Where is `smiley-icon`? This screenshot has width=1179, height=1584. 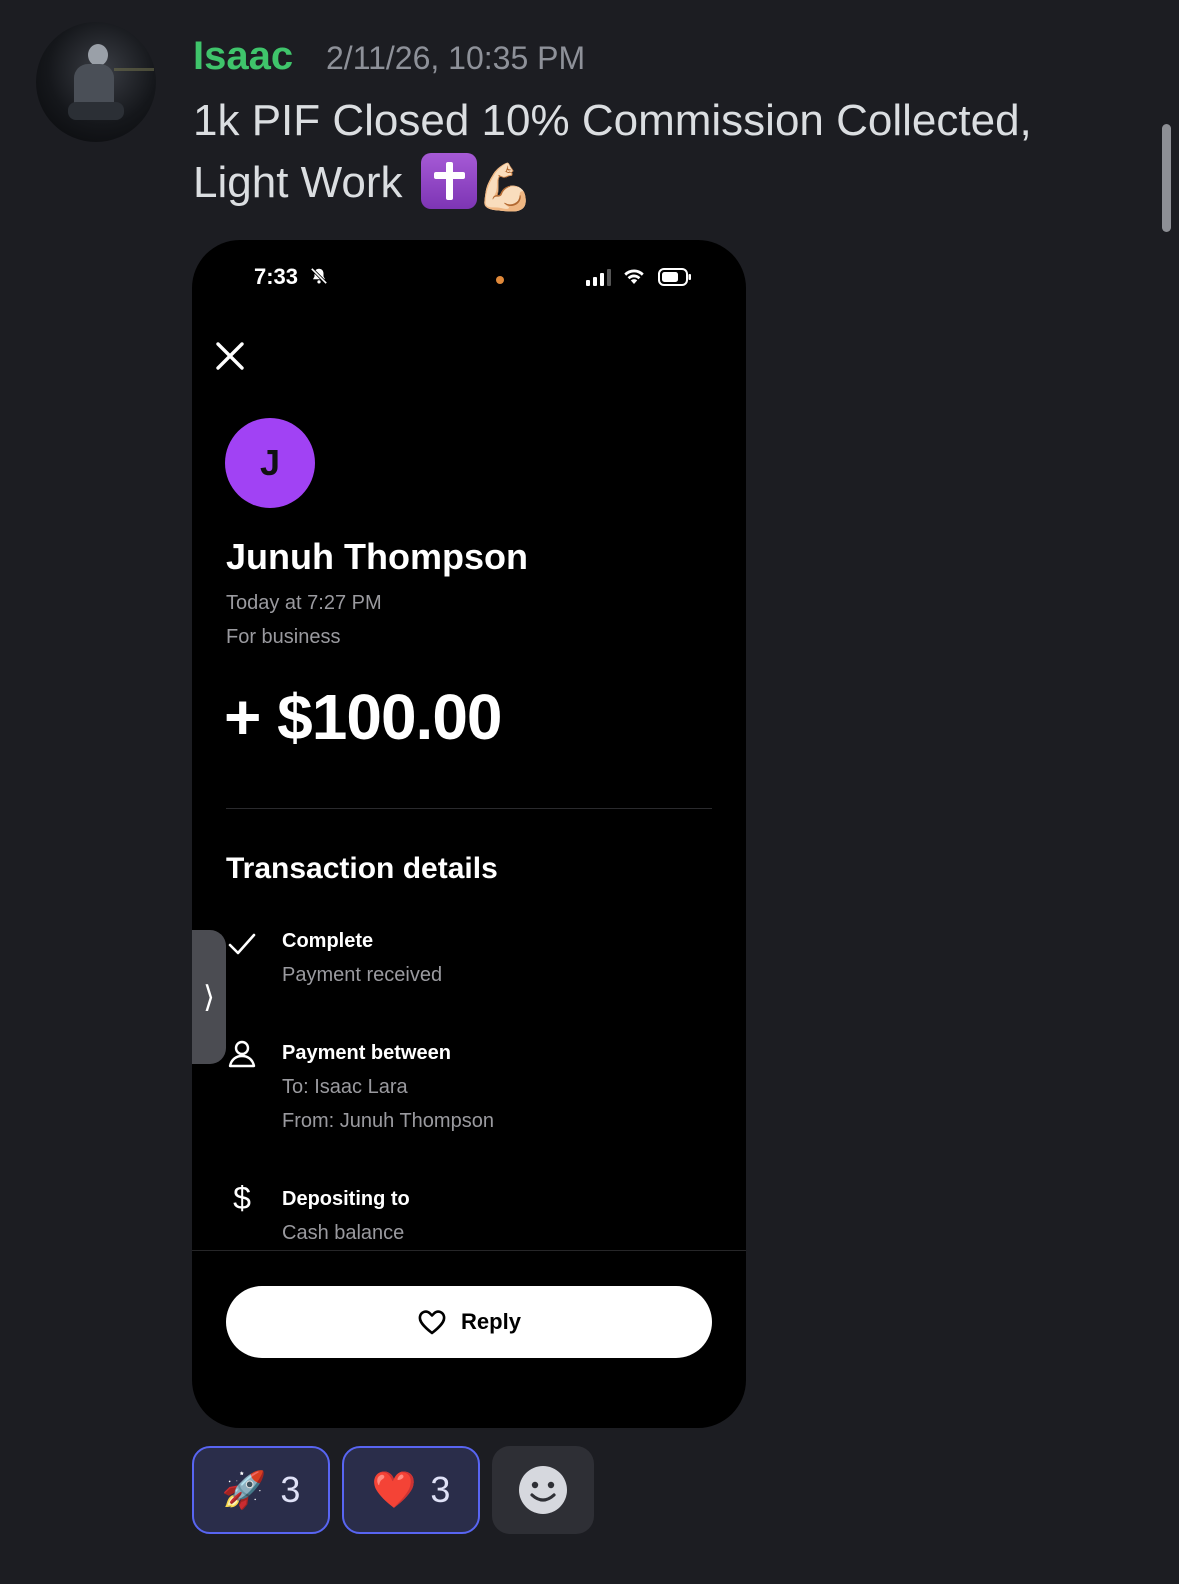
smiley-icon is located at coordinates (543, 1490).